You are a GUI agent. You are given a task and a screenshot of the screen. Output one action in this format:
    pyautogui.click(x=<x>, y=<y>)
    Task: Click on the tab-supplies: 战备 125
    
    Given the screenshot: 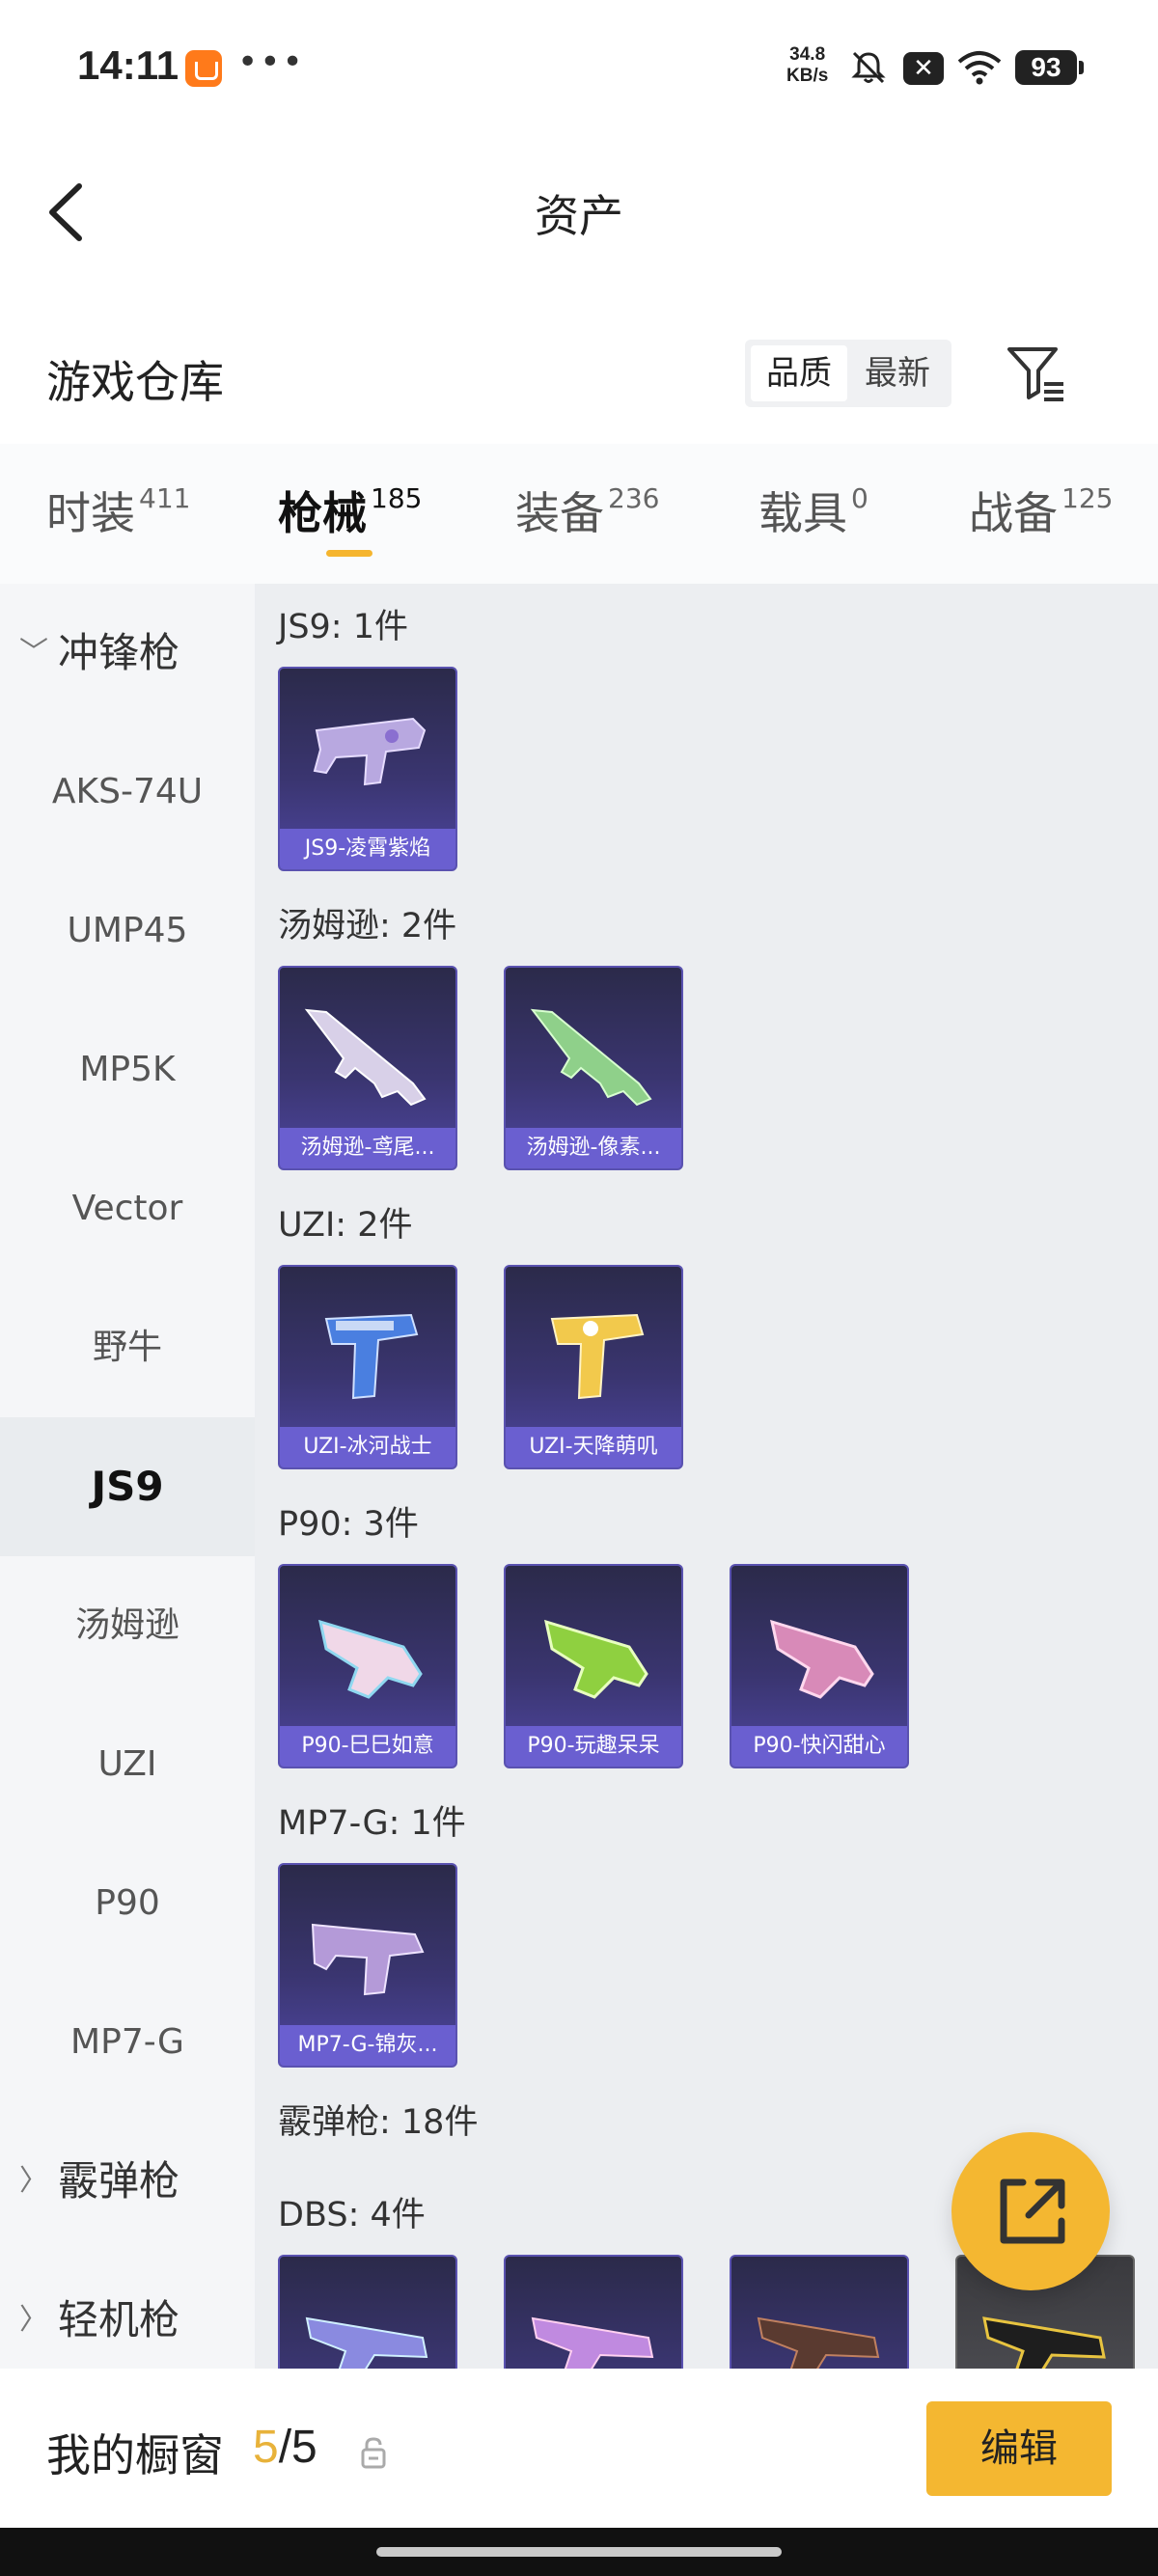 What is the action you would take?
    pyautogui.click(x=1041, y=511)
    